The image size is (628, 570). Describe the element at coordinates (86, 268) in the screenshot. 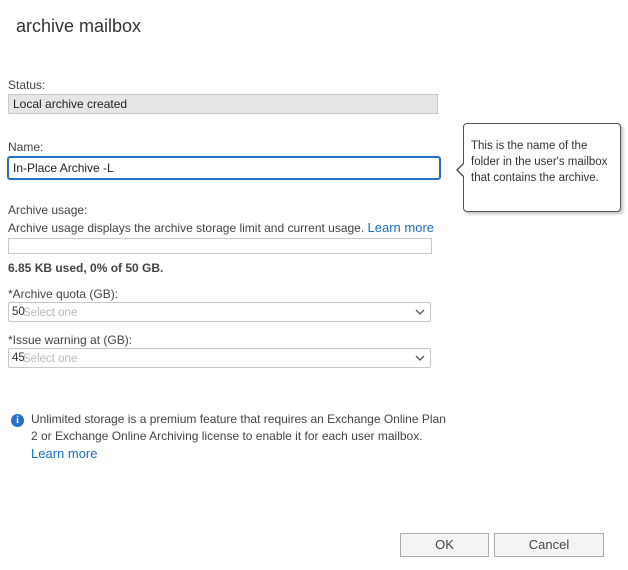

I see `archive-usage-summary: 6.85 KB used, 0% of 50 GB.` at that location.